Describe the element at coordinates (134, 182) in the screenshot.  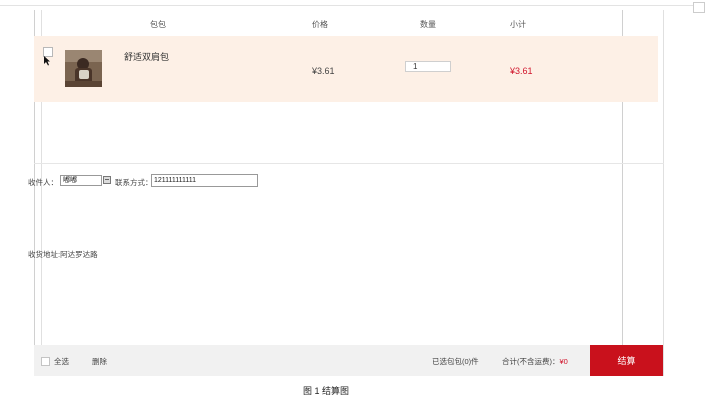
I see `phone-label: 联系方式：` at that location.